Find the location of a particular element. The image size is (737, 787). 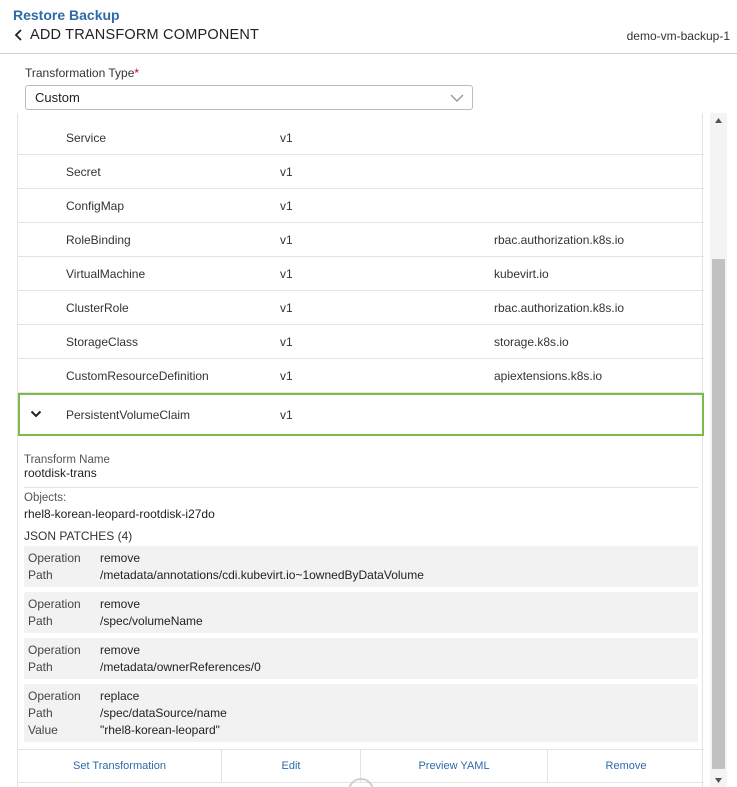

divider is located at coordinates (361, 487).